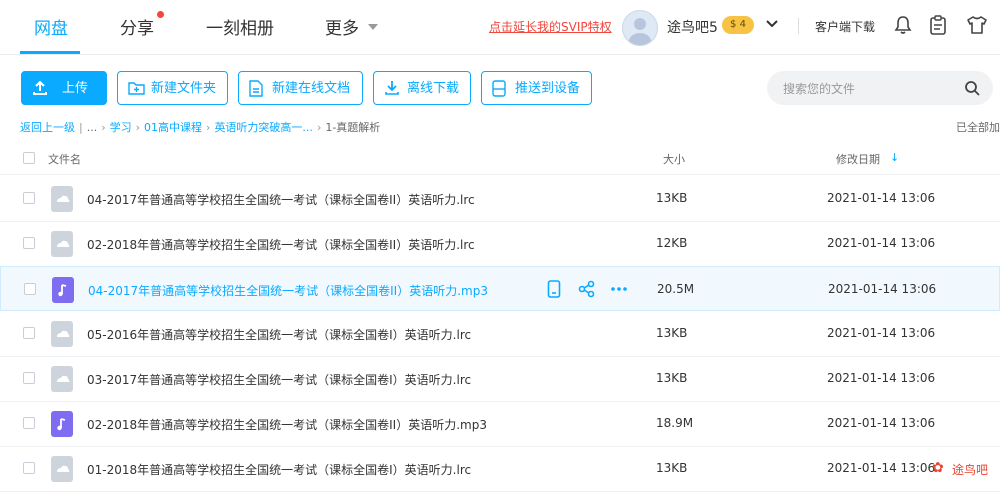  What do you see at coordinates (772, 24) in the screenshot?
I see `chevron-down-icon` at bounding box center [772, 24].